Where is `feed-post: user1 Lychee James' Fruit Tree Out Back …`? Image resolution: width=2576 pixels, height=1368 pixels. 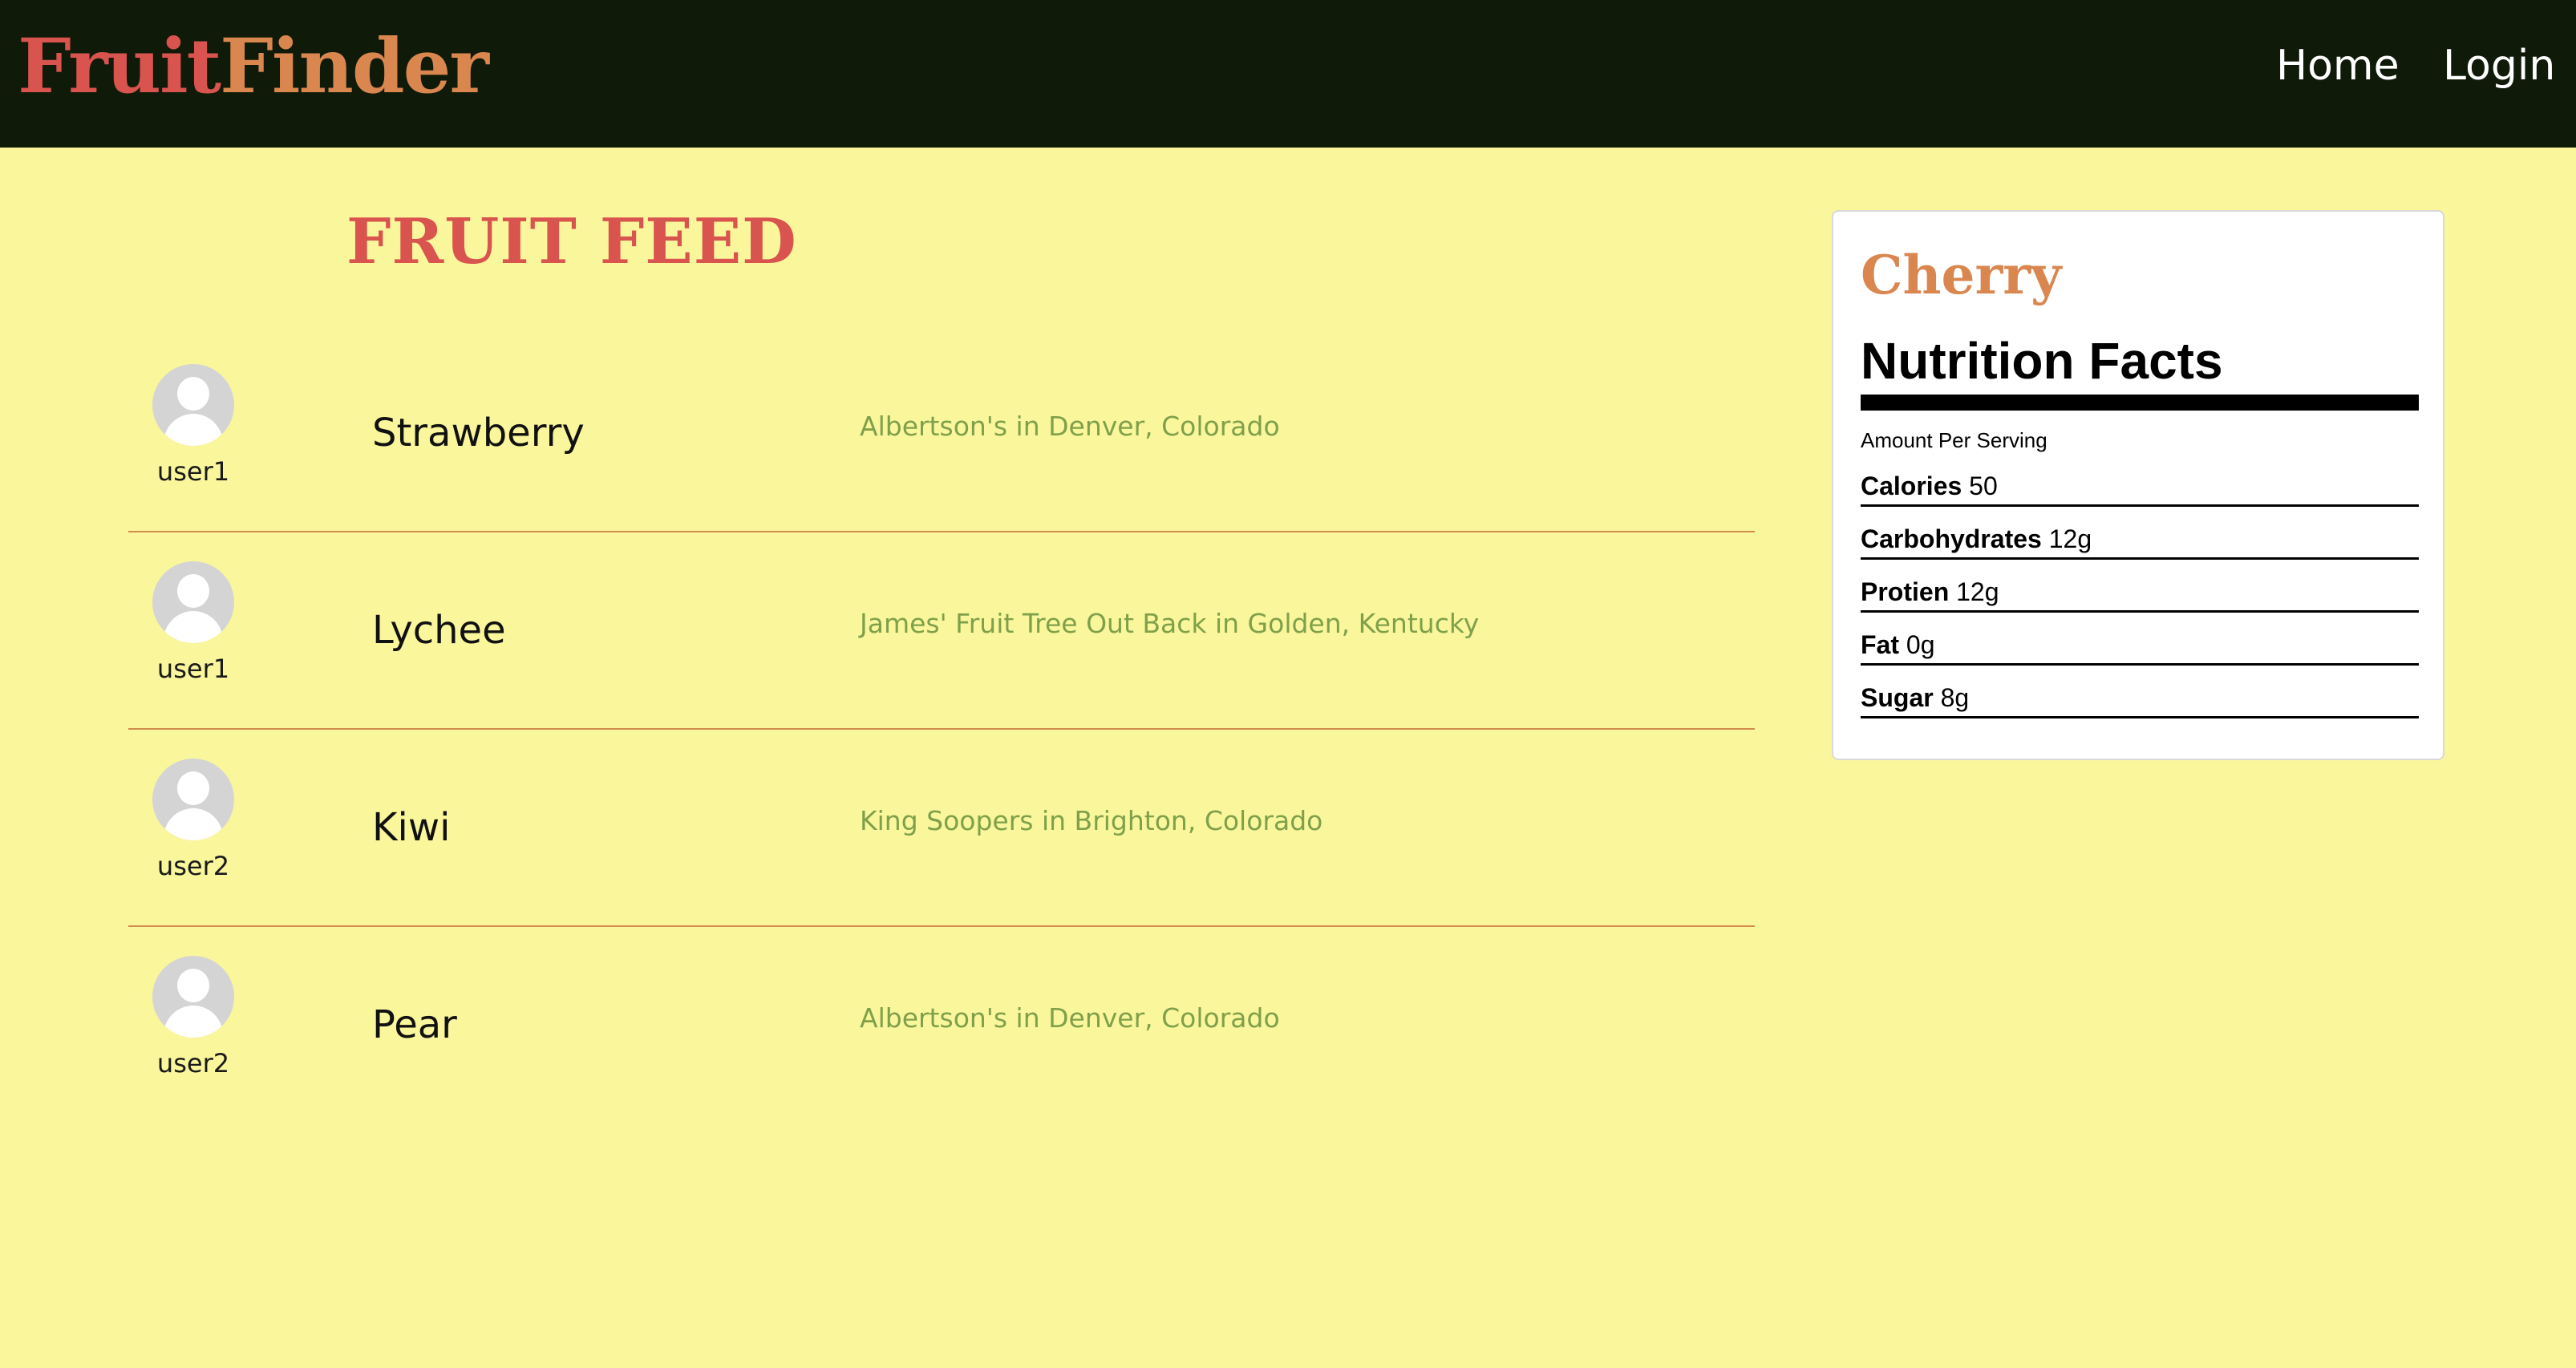
feed-post: user1 Lychee James' Fruit Tree Out Back … is located at coordinates (941, 631).